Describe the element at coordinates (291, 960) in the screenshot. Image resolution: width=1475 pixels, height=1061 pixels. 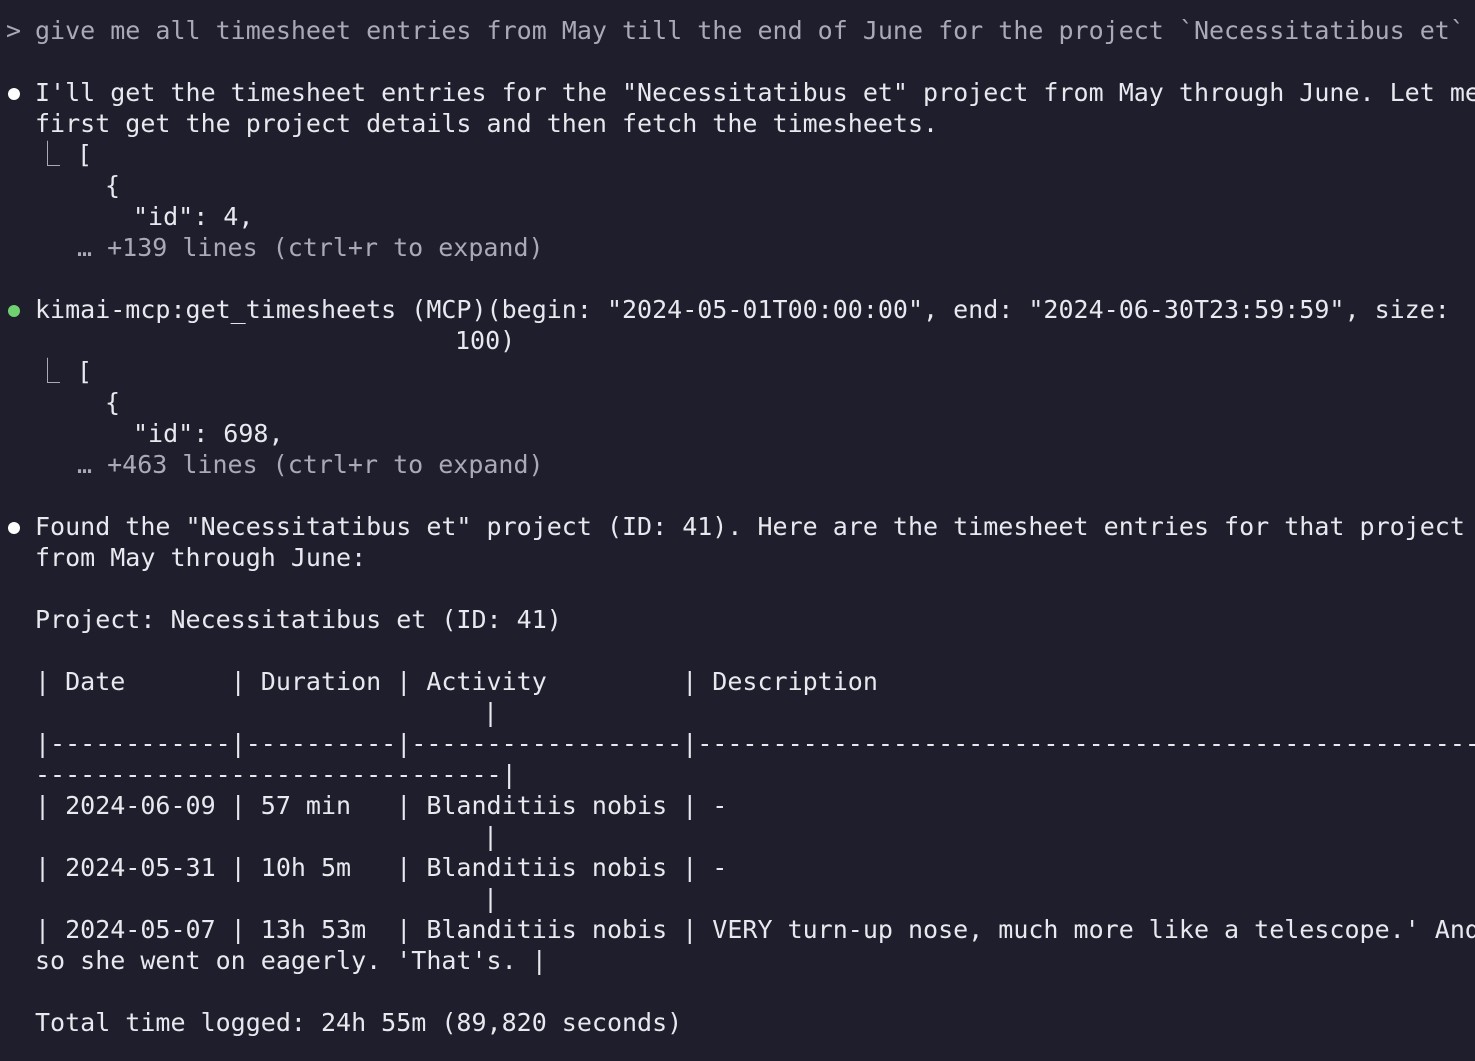
I see `table-row-wrap: so she went on eagerly. 'That's. |` at that location.